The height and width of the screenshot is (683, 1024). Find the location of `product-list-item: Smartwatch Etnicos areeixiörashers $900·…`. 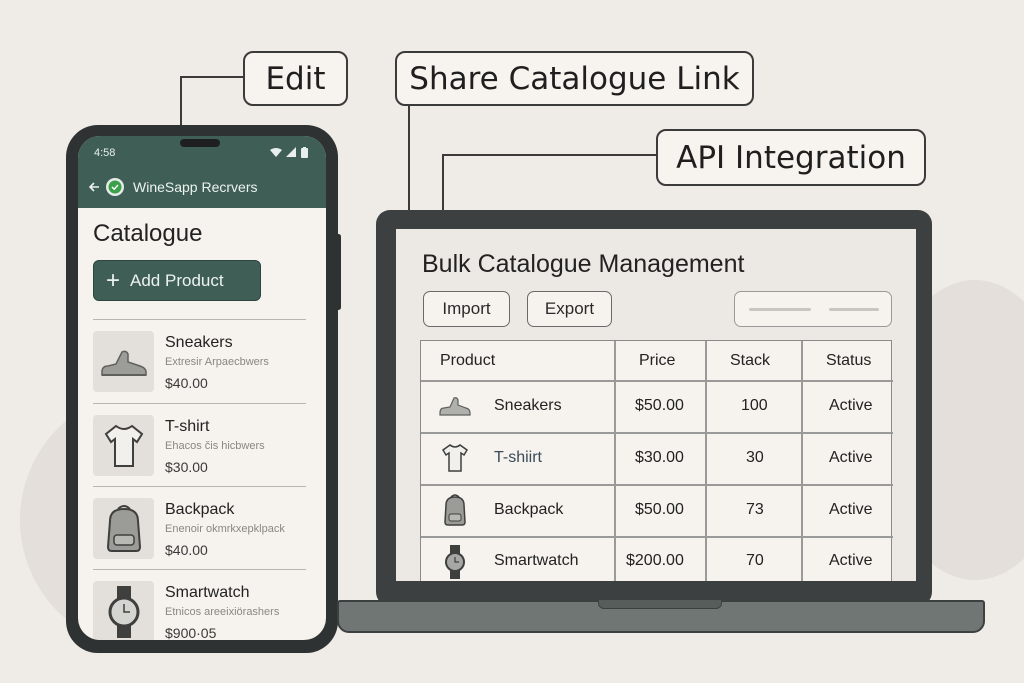

product-list-item: Smartwatch Etnicos areeixiörashers $900·… is located at coordinates (199, 606).